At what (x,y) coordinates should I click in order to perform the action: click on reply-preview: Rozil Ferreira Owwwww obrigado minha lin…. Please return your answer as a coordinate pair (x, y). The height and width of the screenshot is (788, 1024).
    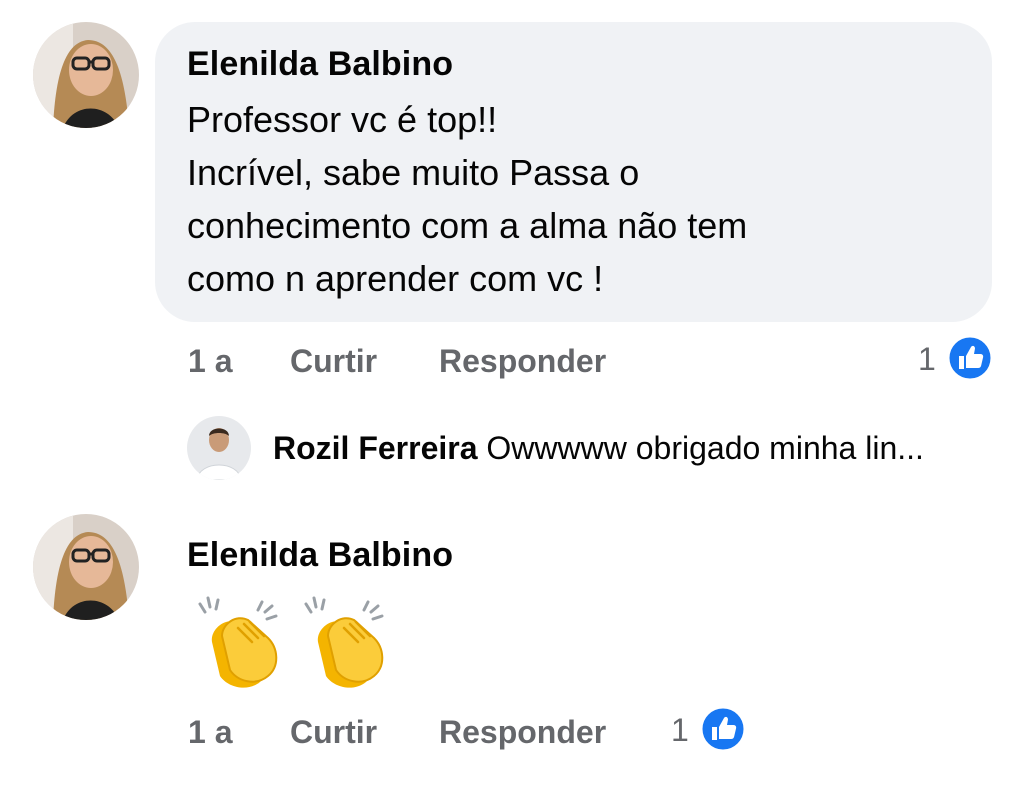
    Looking at the image, I should click on (598, 448).